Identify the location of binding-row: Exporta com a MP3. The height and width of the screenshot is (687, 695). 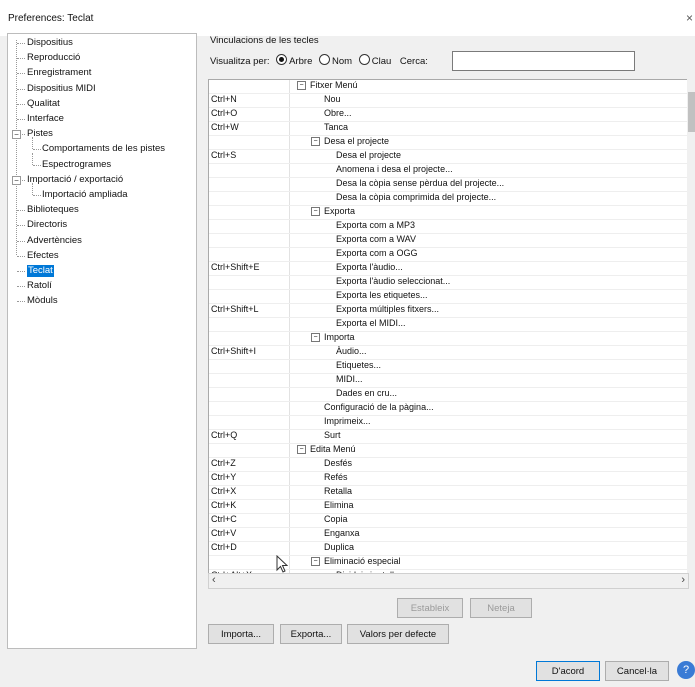
(448, 226).